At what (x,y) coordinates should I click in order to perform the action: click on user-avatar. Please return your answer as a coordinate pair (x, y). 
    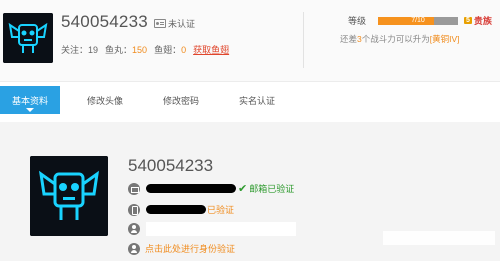
    Looking at the image, I should click on (28, 38).